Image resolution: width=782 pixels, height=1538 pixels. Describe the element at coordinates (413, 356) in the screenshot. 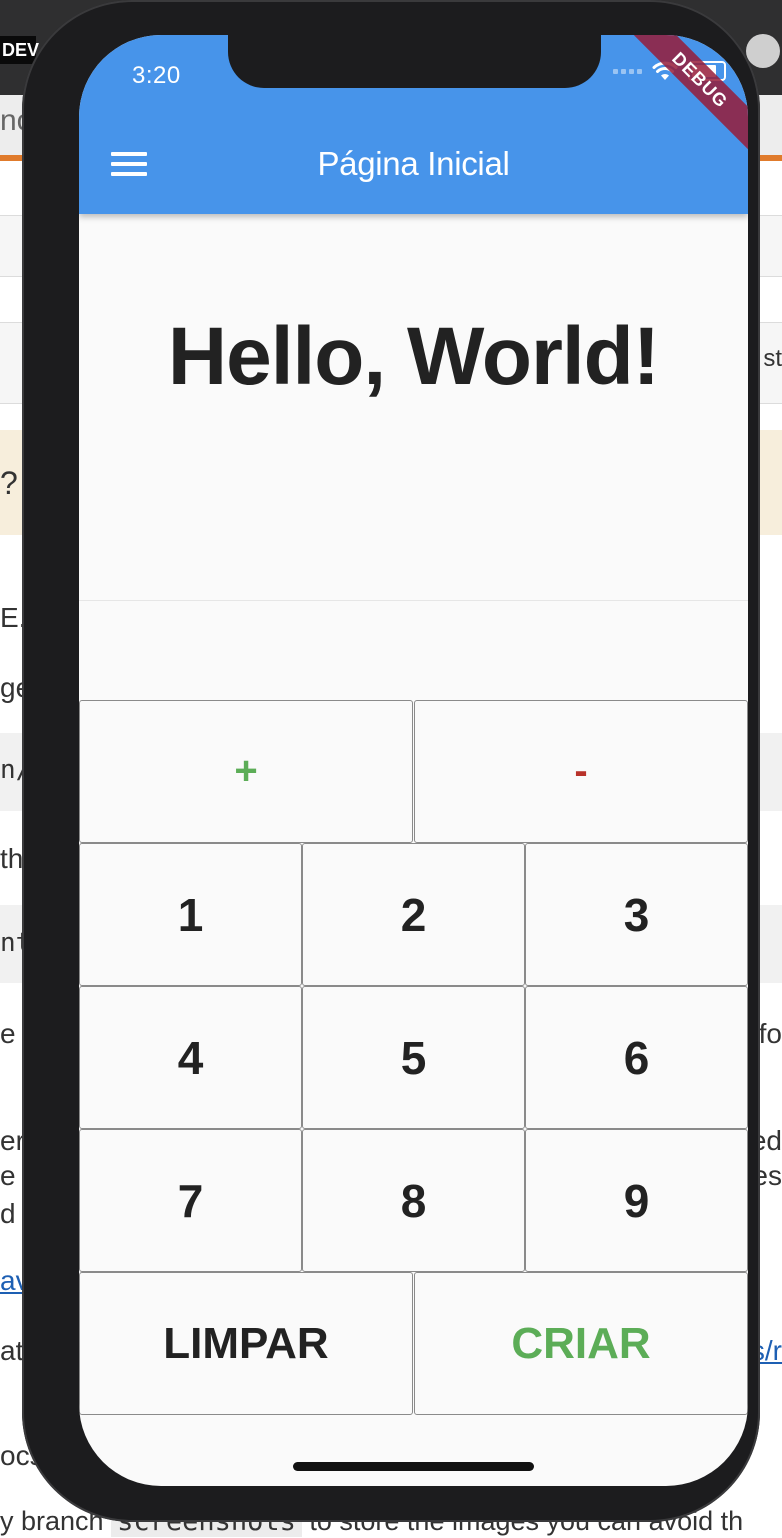

I see `greeting-text: Hello, World!` at that location.